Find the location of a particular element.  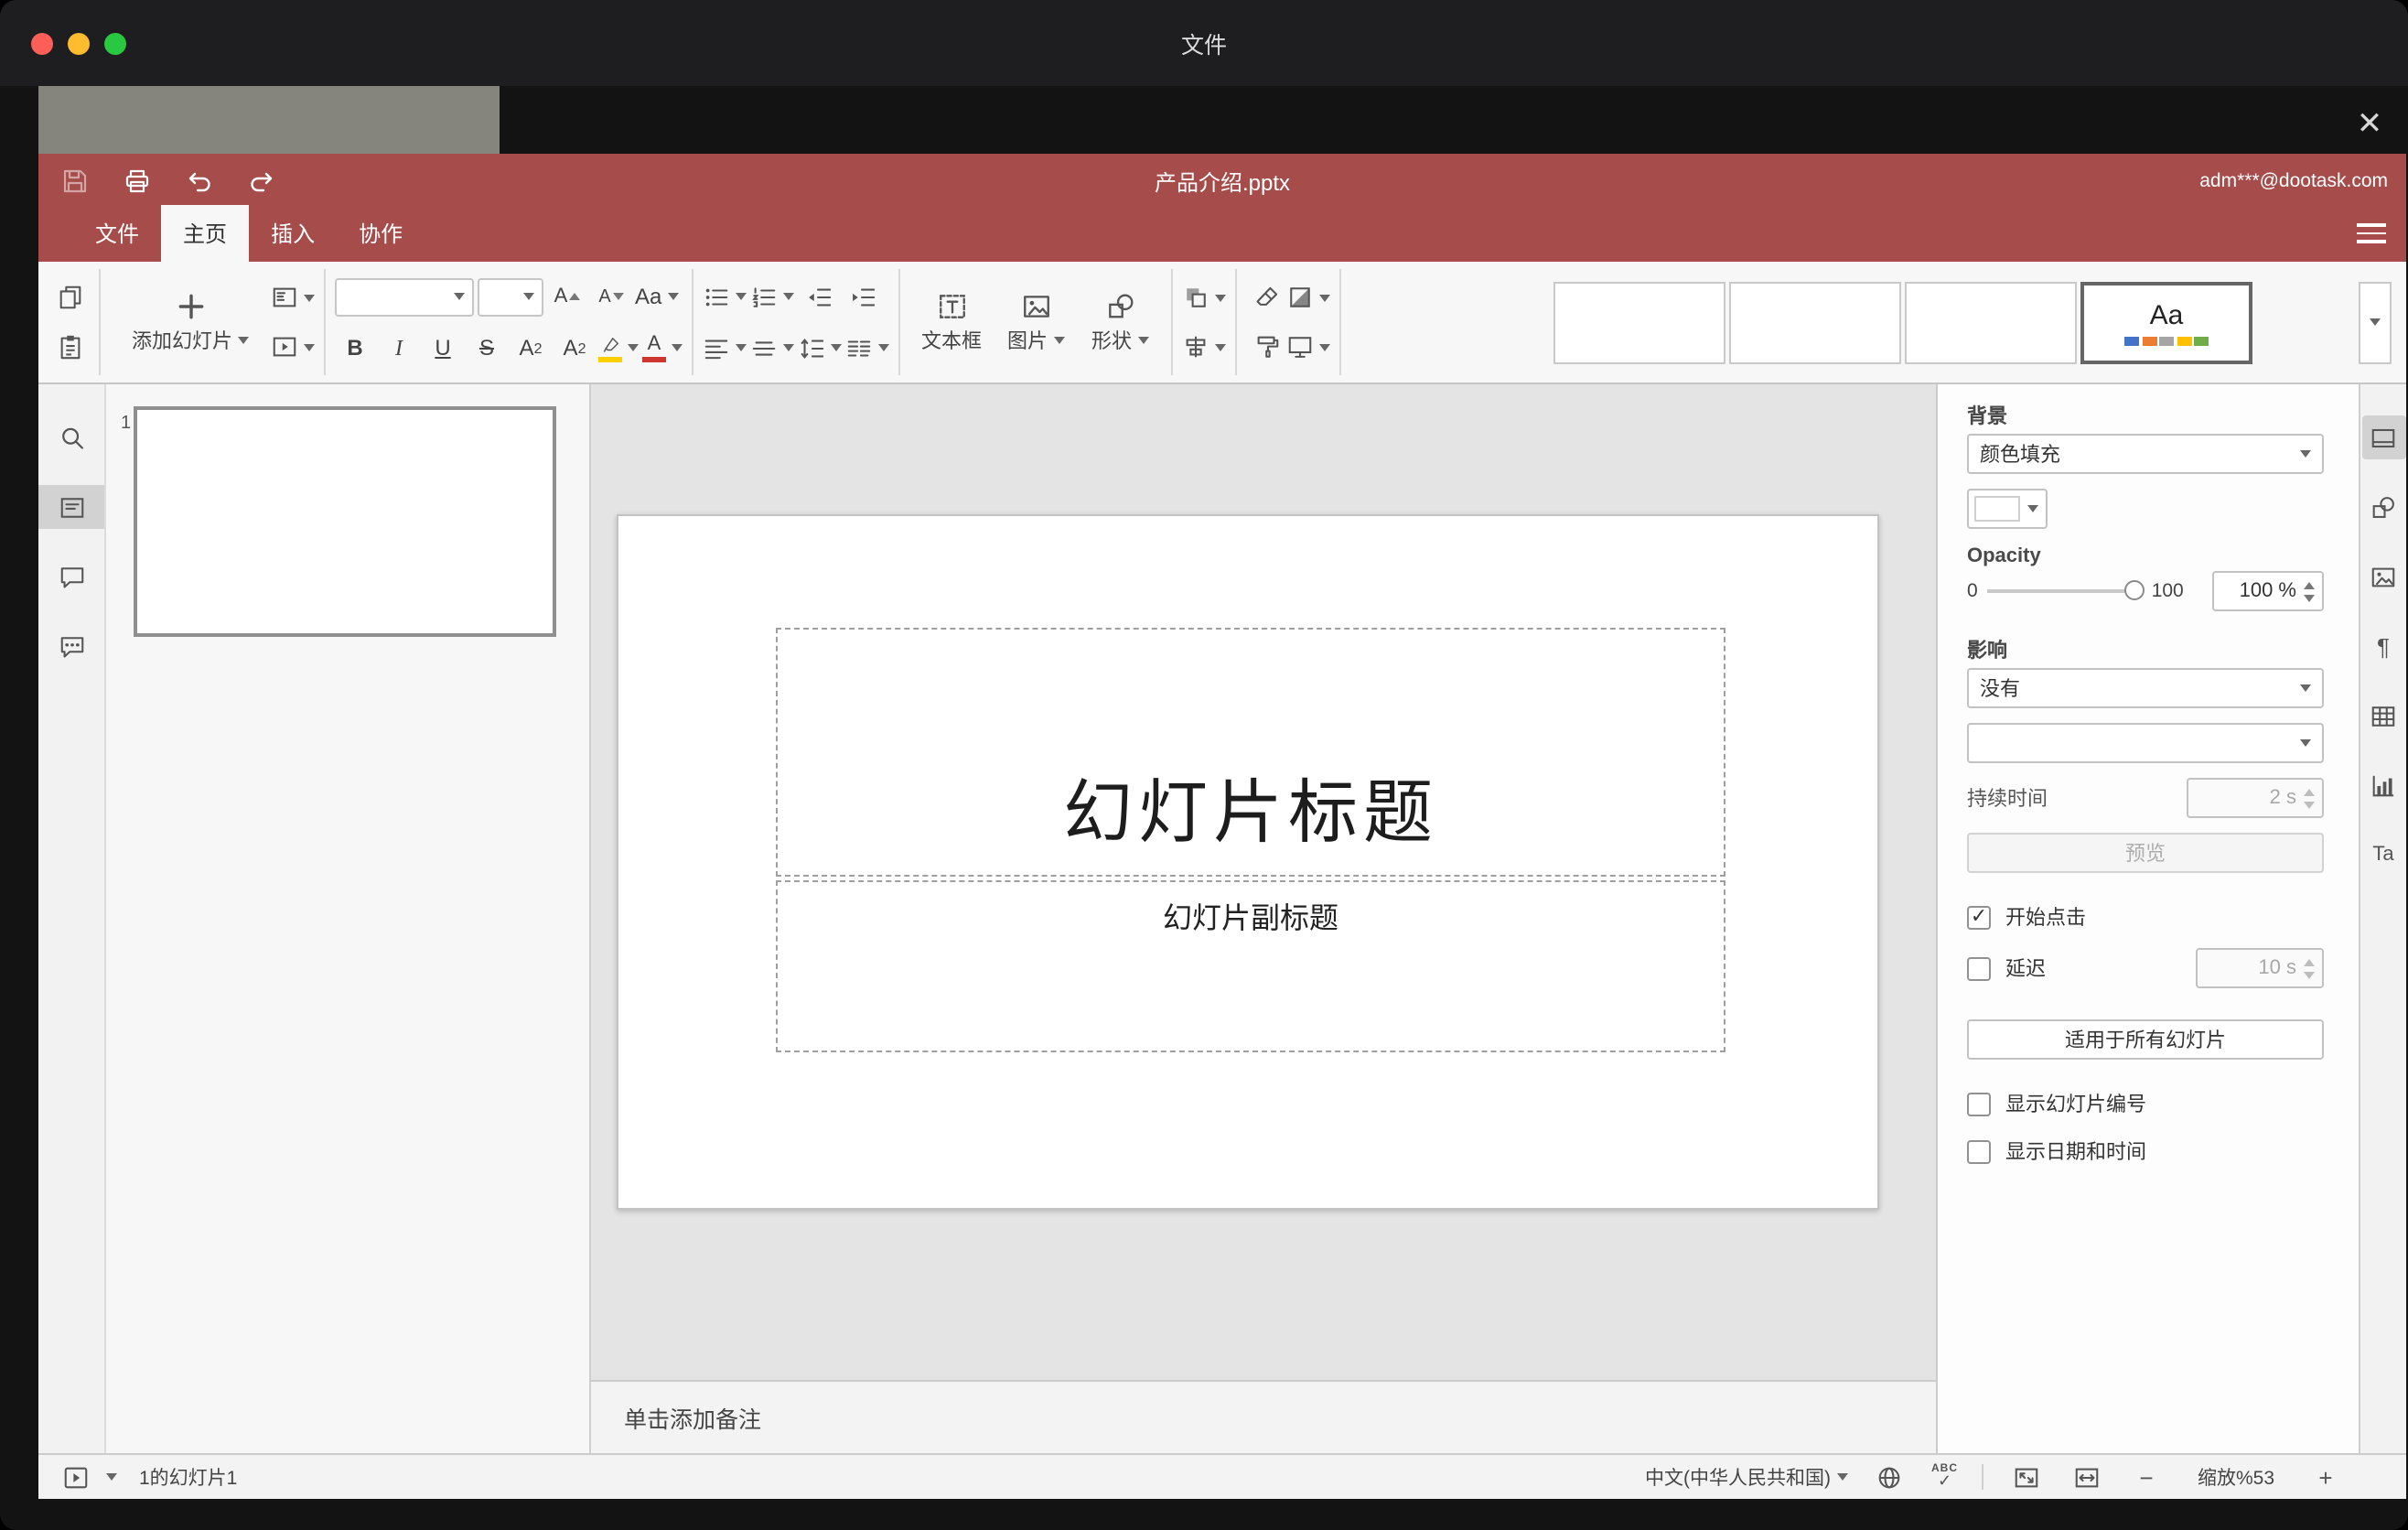

decrease-font-button: A is located at coordinates (611, 296).